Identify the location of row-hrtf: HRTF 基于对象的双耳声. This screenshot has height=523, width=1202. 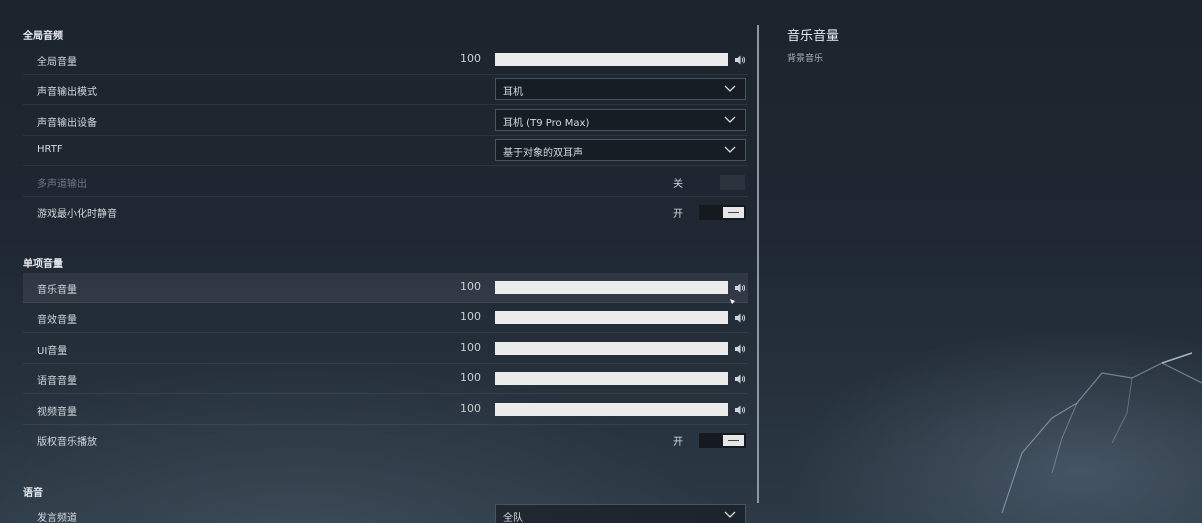
(385, 151).